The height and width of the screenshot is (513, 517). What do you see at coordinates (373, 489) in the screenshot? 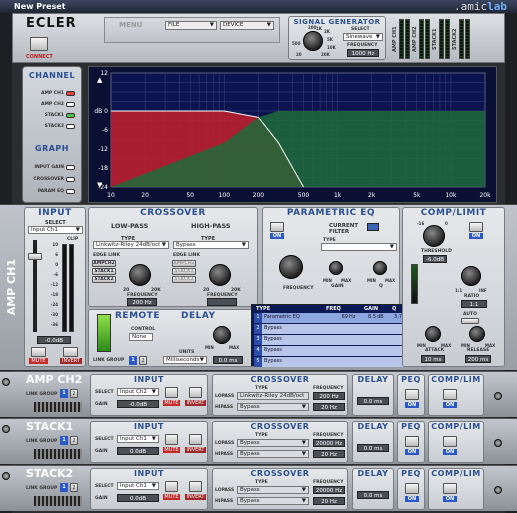
I see `strip-delay-panel: DELAY 0.0 ms` at bounding box center [373, 489].